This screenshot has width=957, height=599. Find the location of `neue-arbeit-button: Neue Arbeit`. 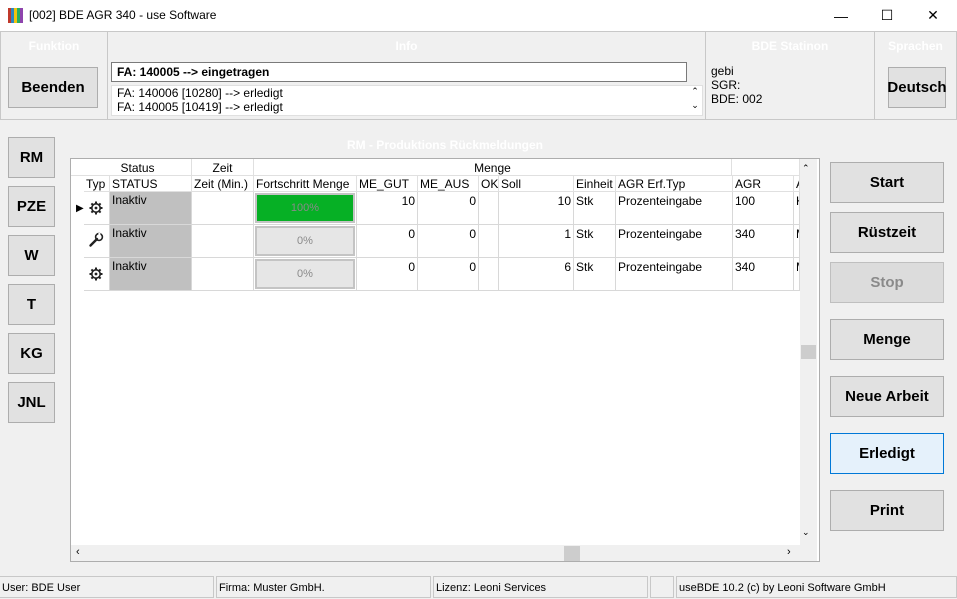

neue-arbeit-button: Neue Arbeit is located at coordinates (887, 396).